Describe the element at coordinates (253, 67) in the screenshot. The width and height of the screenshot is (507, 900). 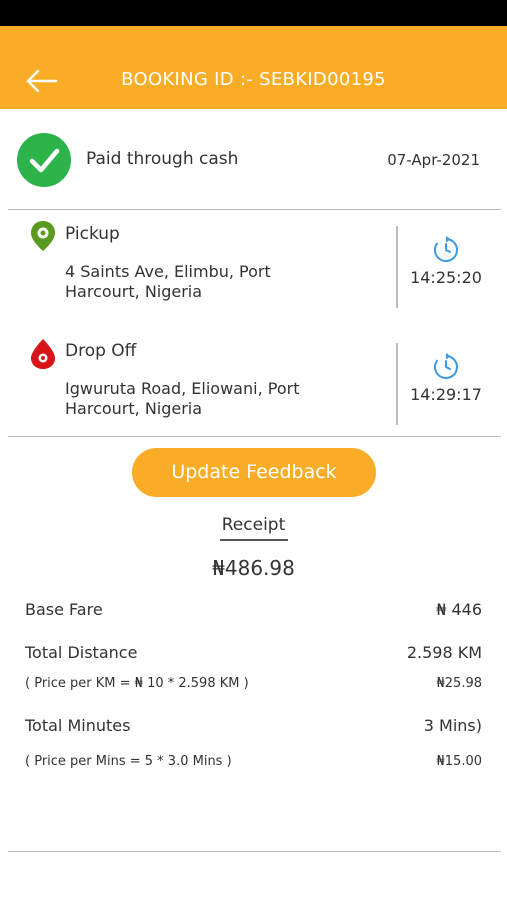
I see `app-bar: BOOKING ID :- SEBKID00195` at that location.